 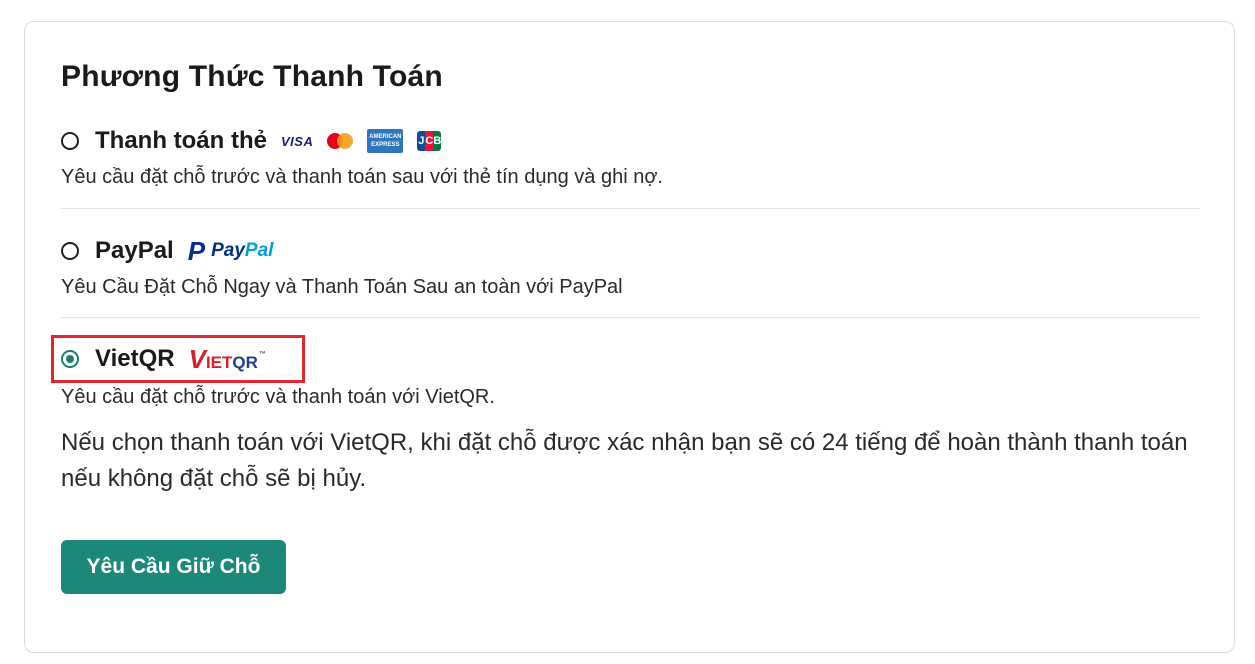 What do you see at coordinates (173, 567) in the screenshot?
I see `request-hold-button: Yêu Cầu Giữ Chỗ` at bounding box center [173, 567].